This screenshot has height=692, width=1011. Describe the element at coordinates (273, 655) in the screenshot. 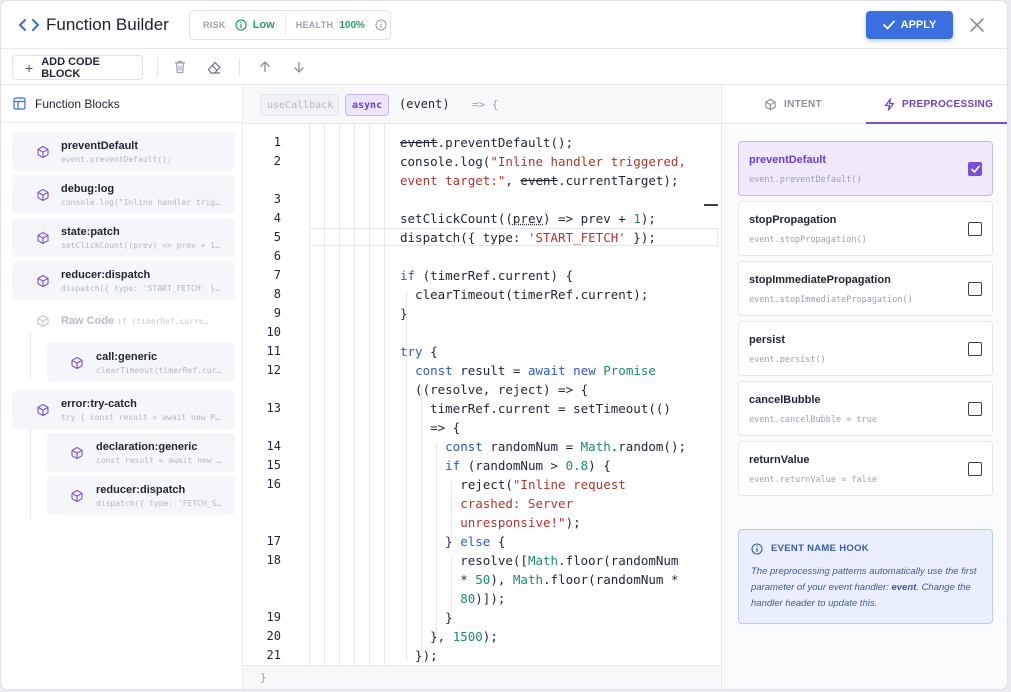

I see `line-number: 21` at that location.